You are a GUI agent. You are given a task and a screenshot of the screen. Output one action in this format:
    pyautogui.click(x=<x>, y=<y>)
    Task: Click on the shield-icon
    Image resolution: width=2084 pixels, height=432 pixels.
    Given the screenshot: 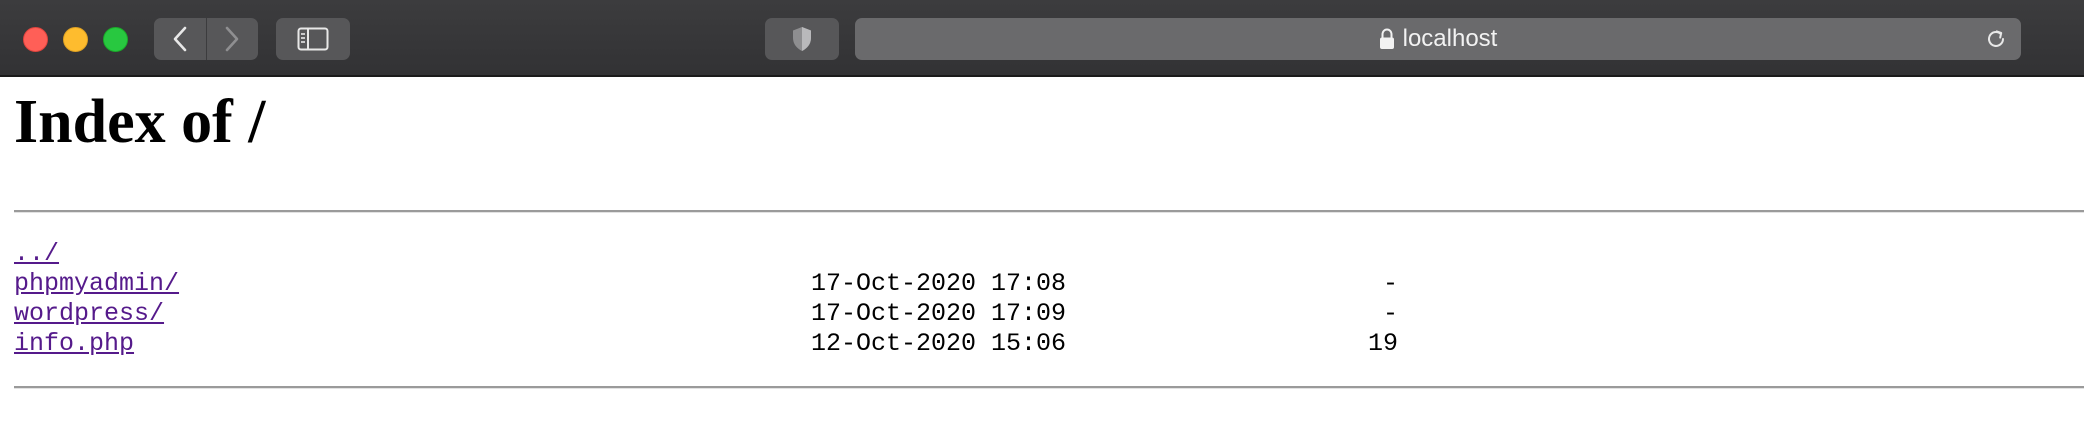 What is the action you would take?
    pyautogui.click(x=802, y=39)
    